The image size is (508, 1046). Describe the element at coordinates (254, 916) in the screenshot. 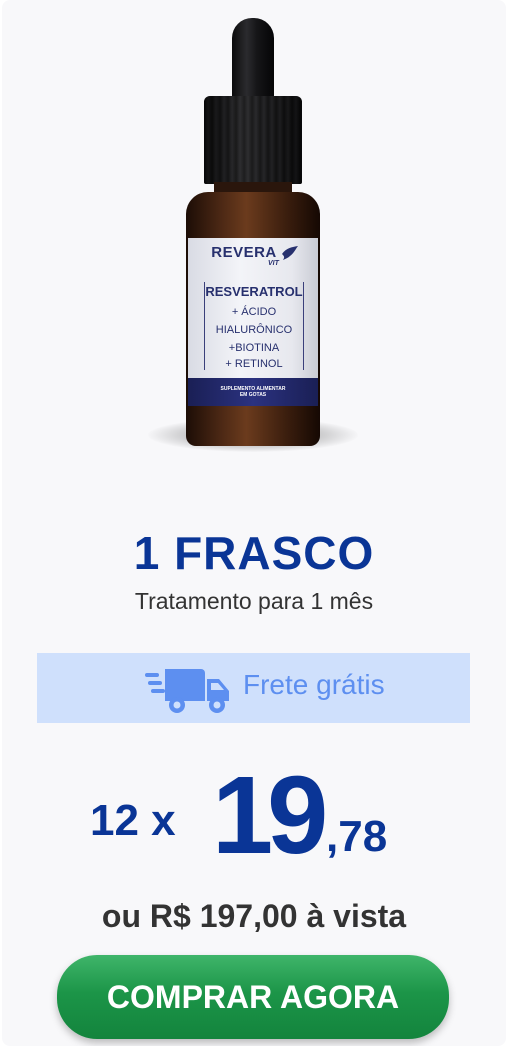

I see `cash-price: ou R$ 197,00 à vista` at that location.